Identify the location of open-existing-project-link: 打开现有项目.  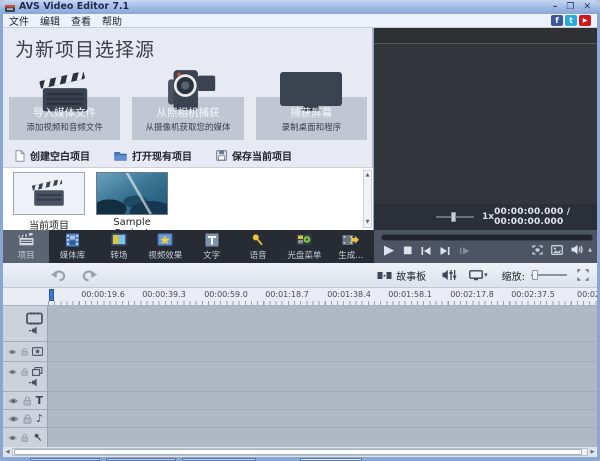
(153, 155).